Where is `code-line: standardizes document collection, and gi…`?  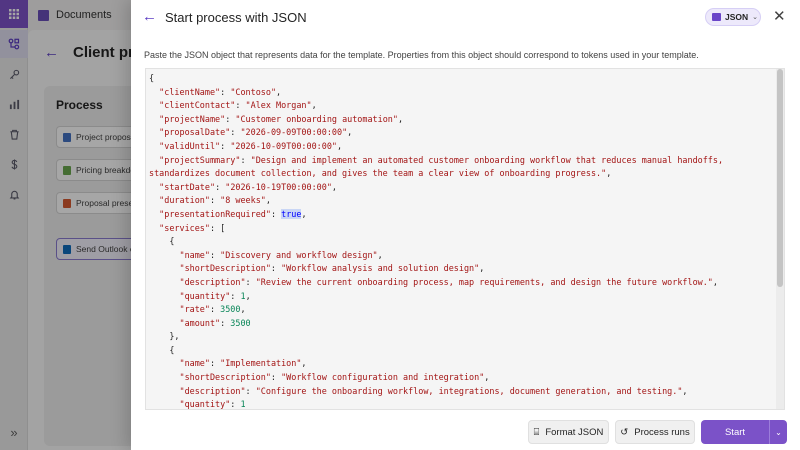 code-line: standardizes document collection, and gi… is located at coordinates (466, 174).